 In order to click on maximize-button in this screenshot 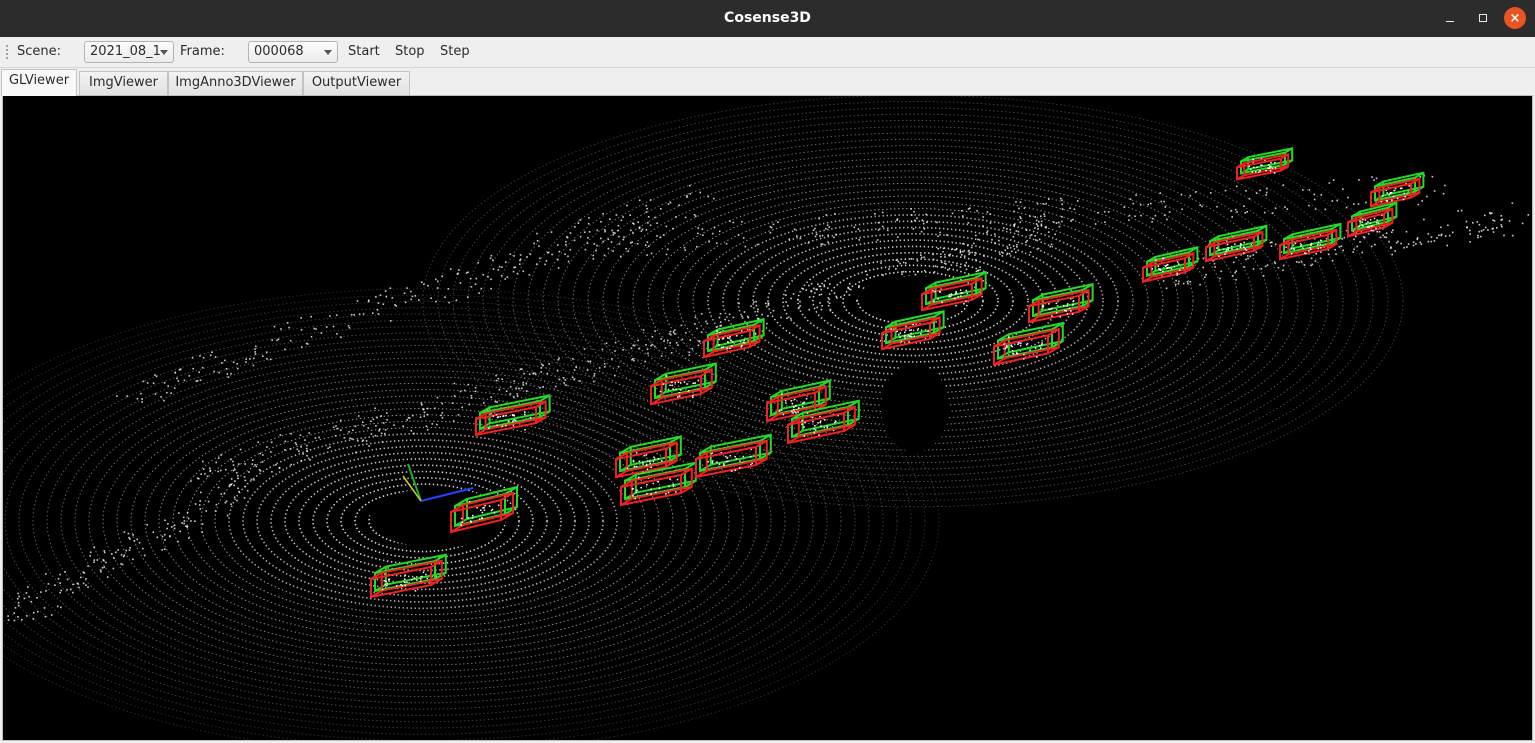, I will do `click(1483, 18)`.